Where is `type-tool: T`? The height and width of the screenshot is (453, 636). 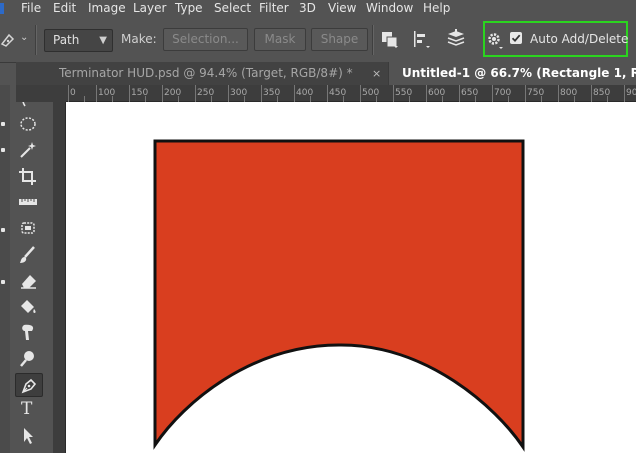
type-tool: T is located at coordinates (28, 410).